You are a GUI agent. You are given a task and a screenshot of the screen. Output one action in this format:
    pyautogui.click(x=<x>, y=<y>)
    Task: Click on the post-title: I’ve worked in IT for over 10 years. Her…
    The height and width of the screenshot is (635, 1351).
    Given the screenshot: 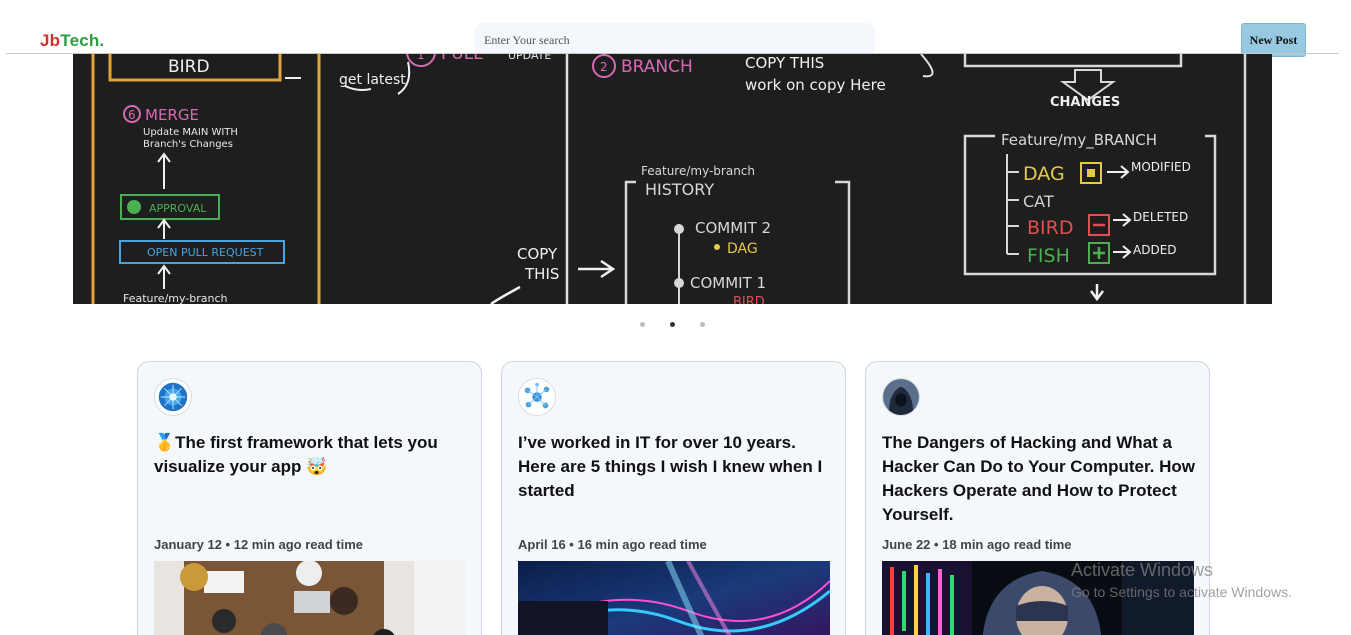 What is the action you would take?
    pyautogui.click(x=675, y=467)
    